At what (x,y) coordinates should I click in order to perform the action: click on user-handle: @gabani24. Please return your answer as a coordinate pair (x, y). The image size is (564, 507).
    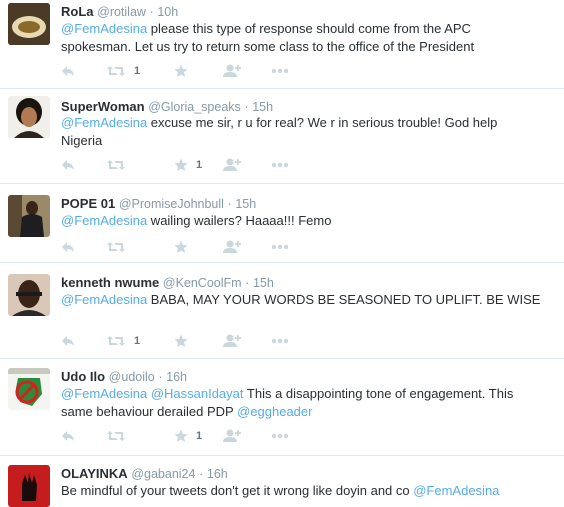
    Looking at the image, I should click on (163, 474).